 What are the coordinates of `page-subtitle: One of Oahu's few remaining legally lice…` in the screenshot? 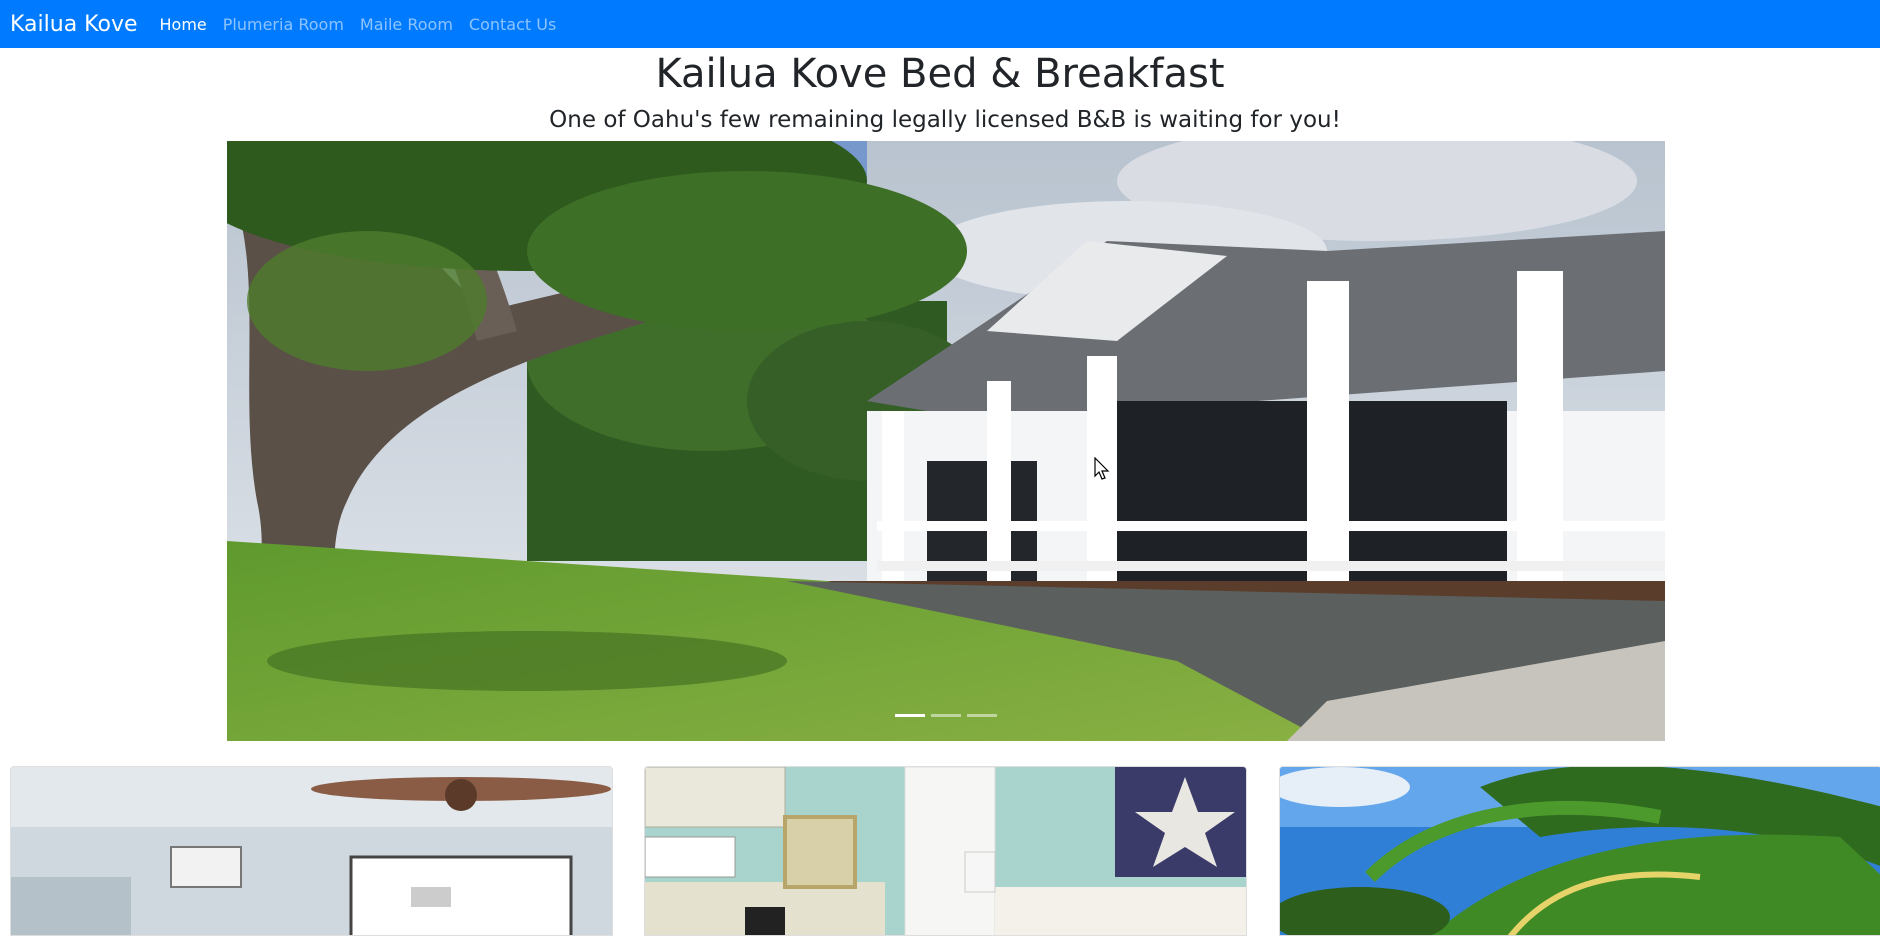 It's located at (945, 120).